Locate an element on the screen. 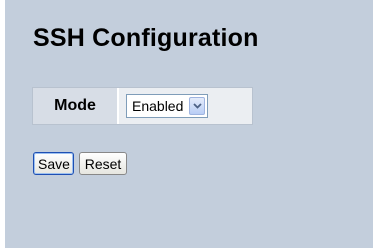 The image size is (373, 248). reset-button: Reset is located at coordinates (103, 163).